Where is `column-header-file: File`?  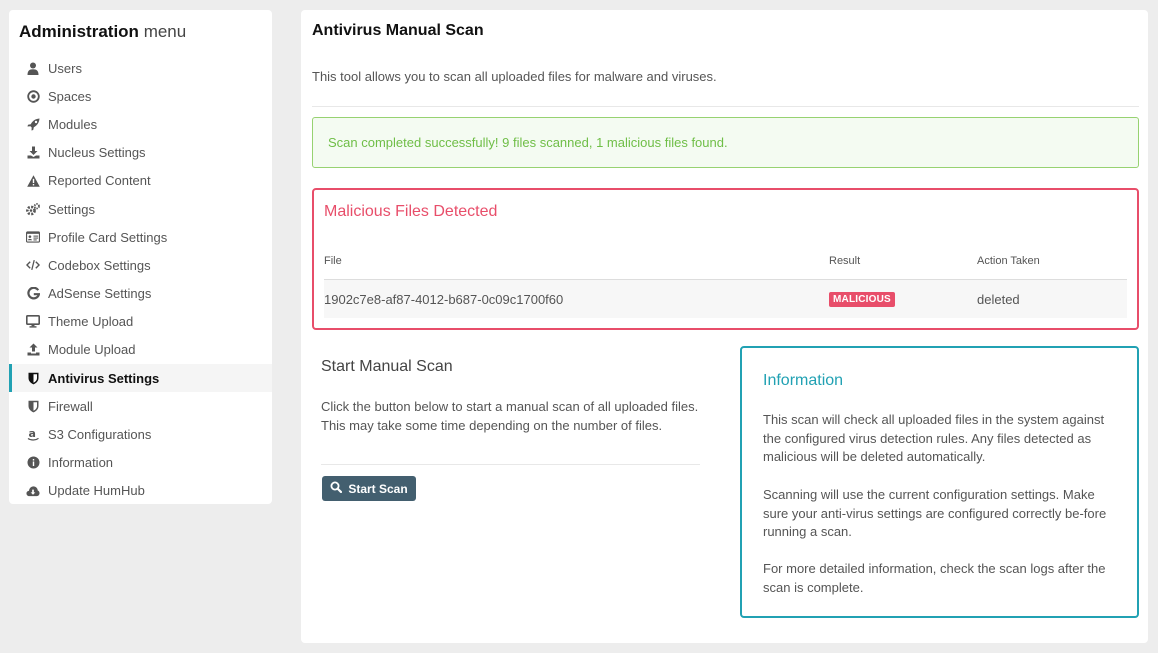 column-header-file: File is located at coordinates (333, 261).